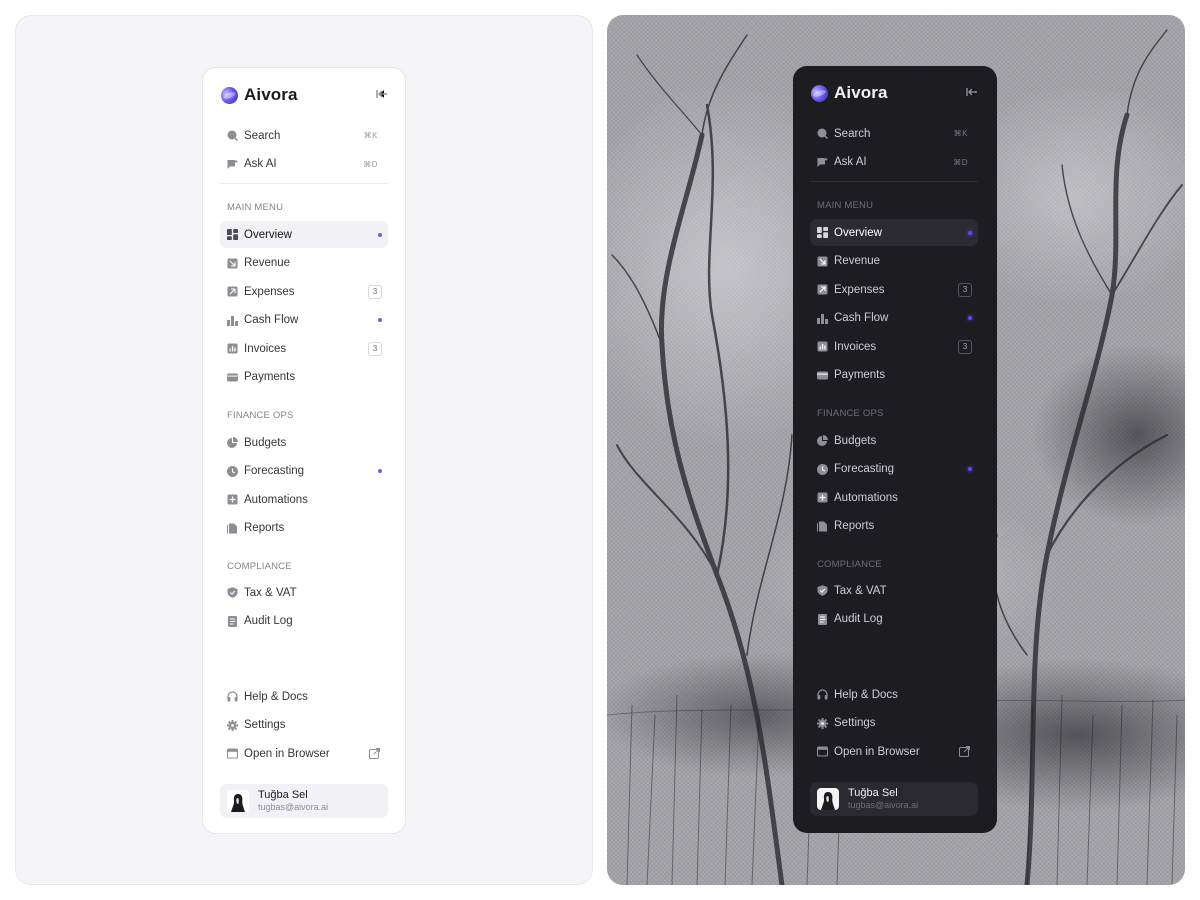 The height and width of the screenshot is (900, 1200). I want to click on nav-item-label: Help & Docs, so click(276, 696).